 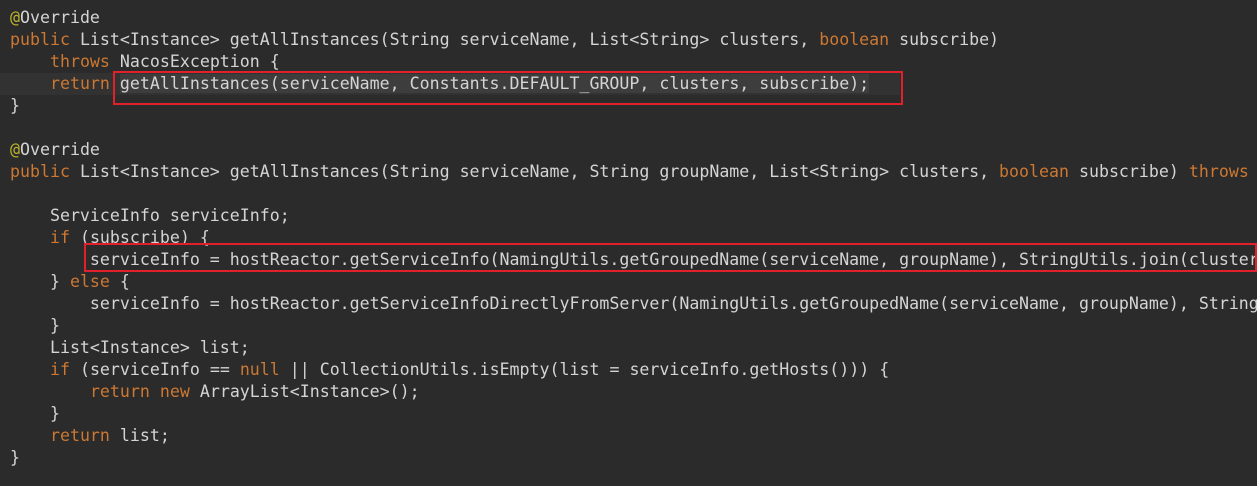 What do you see at coordinates (144, 435) in the screenshot?
I see `code-token: list;` at bounding box center [144, 435].